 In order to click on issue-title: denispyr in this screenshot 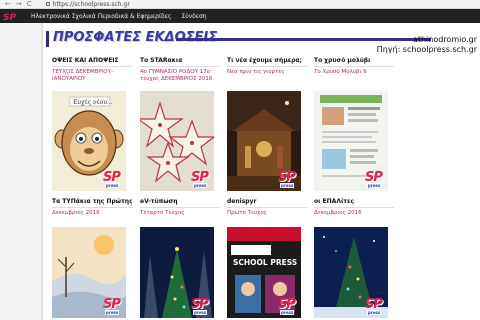, I will do `click(267, 202)`.